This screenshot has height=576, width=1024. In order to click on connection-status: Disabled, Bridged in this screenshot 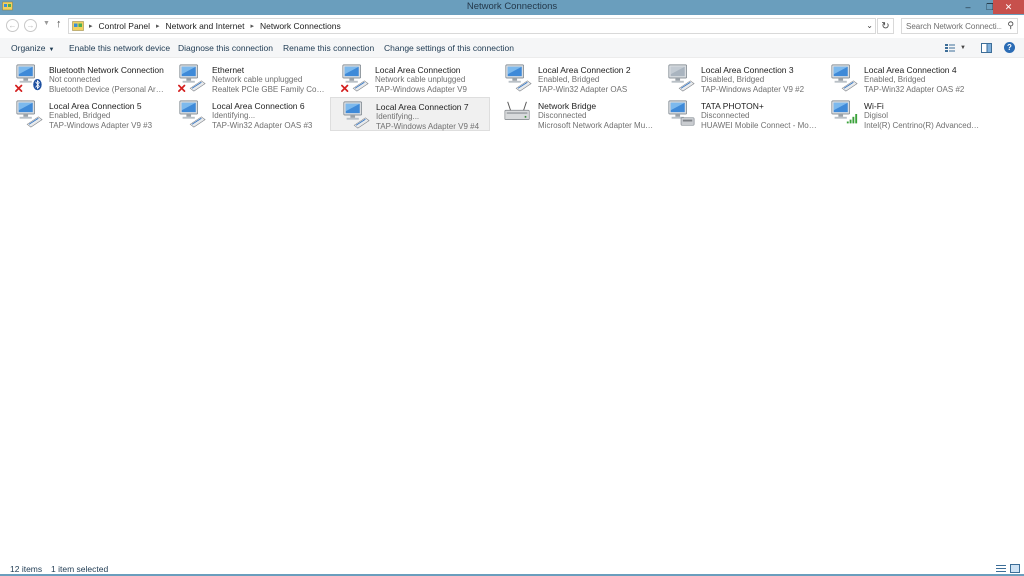, I will do `click(733, 79)`.